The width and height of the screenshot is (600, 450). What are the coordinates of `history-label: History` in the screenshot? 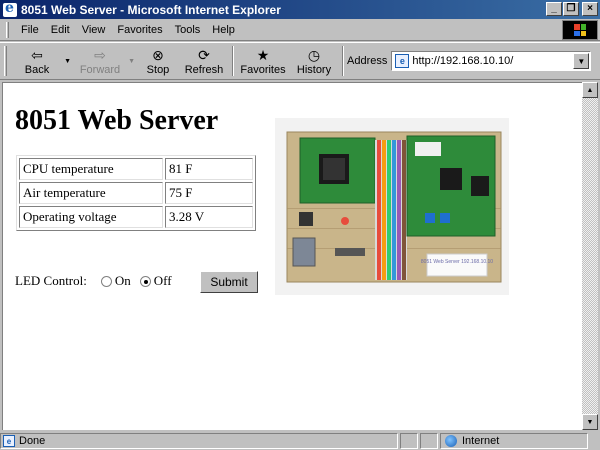 It's located at (314, 70).